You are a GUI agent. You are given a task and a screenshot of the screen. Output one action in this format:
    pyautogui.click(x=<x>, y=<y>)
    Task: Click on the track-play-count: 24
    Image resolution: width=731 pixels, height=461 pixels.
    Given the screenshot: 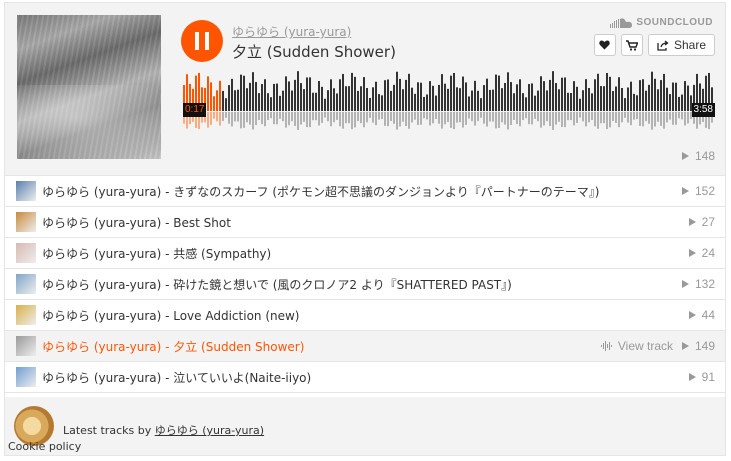 What is the action you would take?
    pyautogui.click(x=701, y=253)
    